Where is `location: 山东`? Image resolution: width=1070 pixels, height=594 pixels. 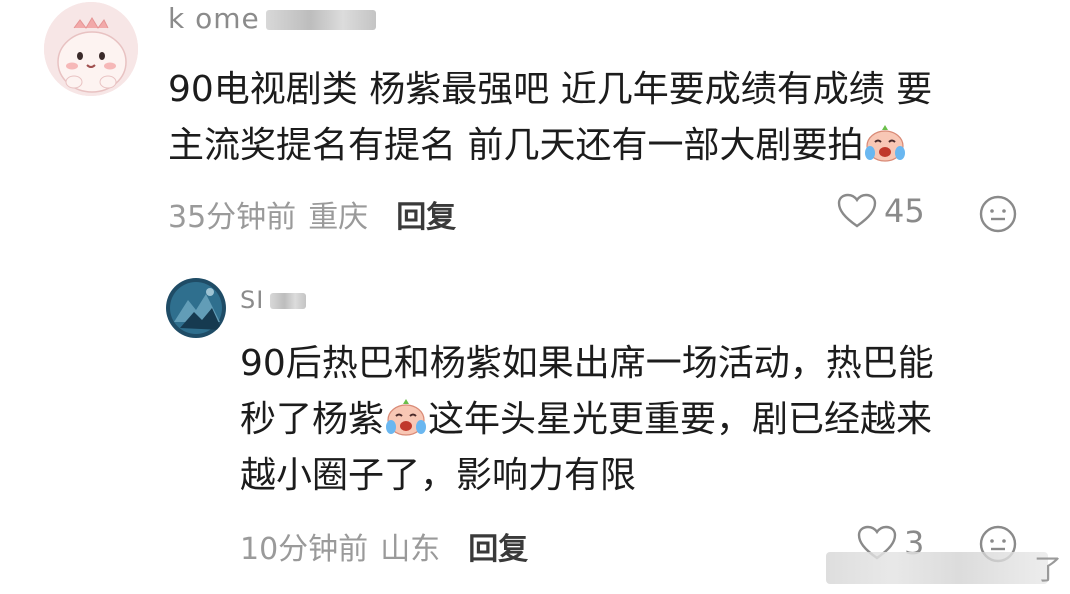
location: 山东 is located at coordinates (410, 549).